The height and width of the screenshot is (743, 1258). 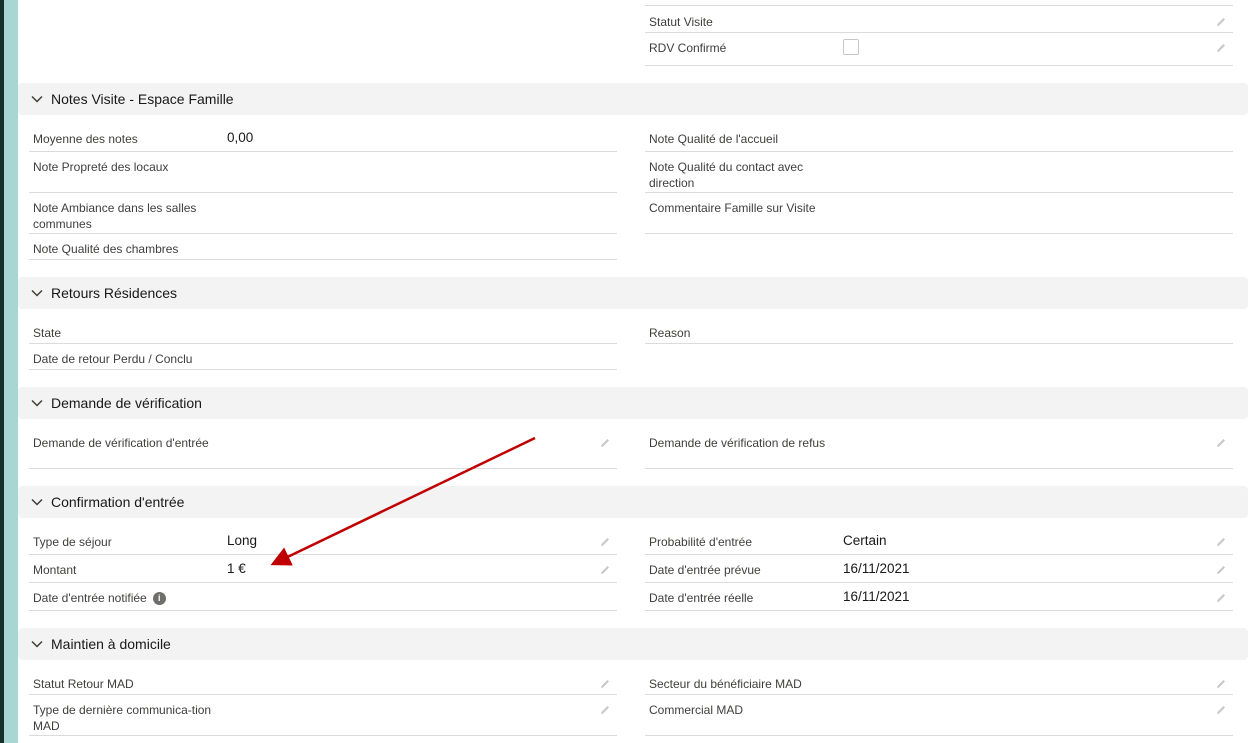 What do you see at coordinates (939, 23) in the screenshot?
I see `field-statut-visite-row: Statut Visite` at bounding box center [939, 23].